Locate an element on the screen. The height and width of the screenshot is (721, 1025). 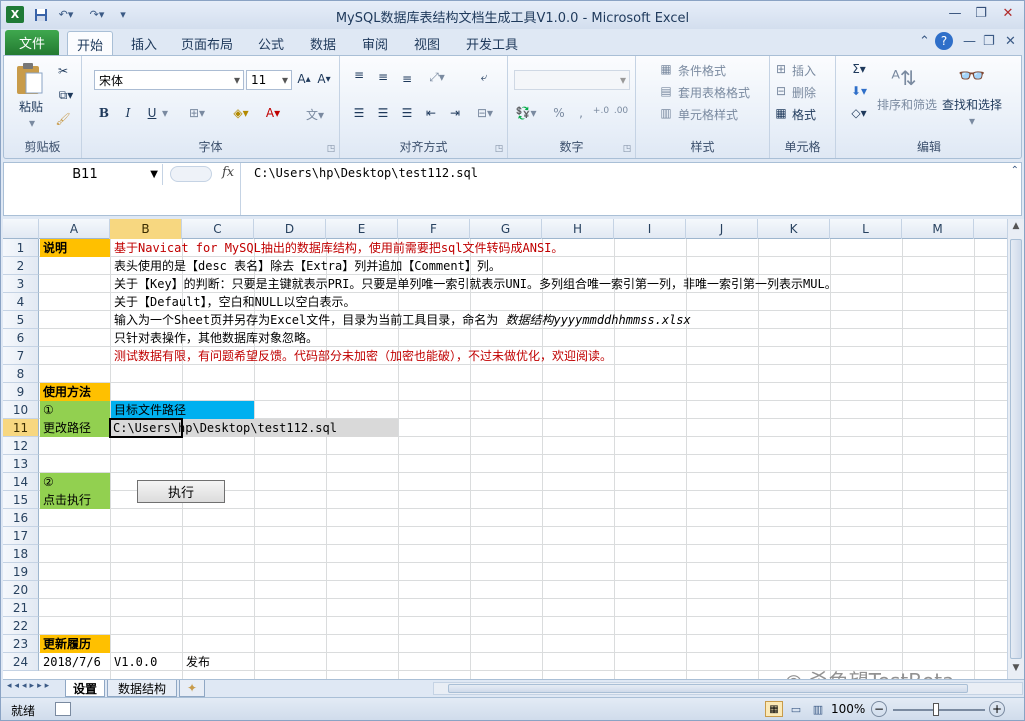
name-box: B11 ▼ is located at coordinates (85, 174).